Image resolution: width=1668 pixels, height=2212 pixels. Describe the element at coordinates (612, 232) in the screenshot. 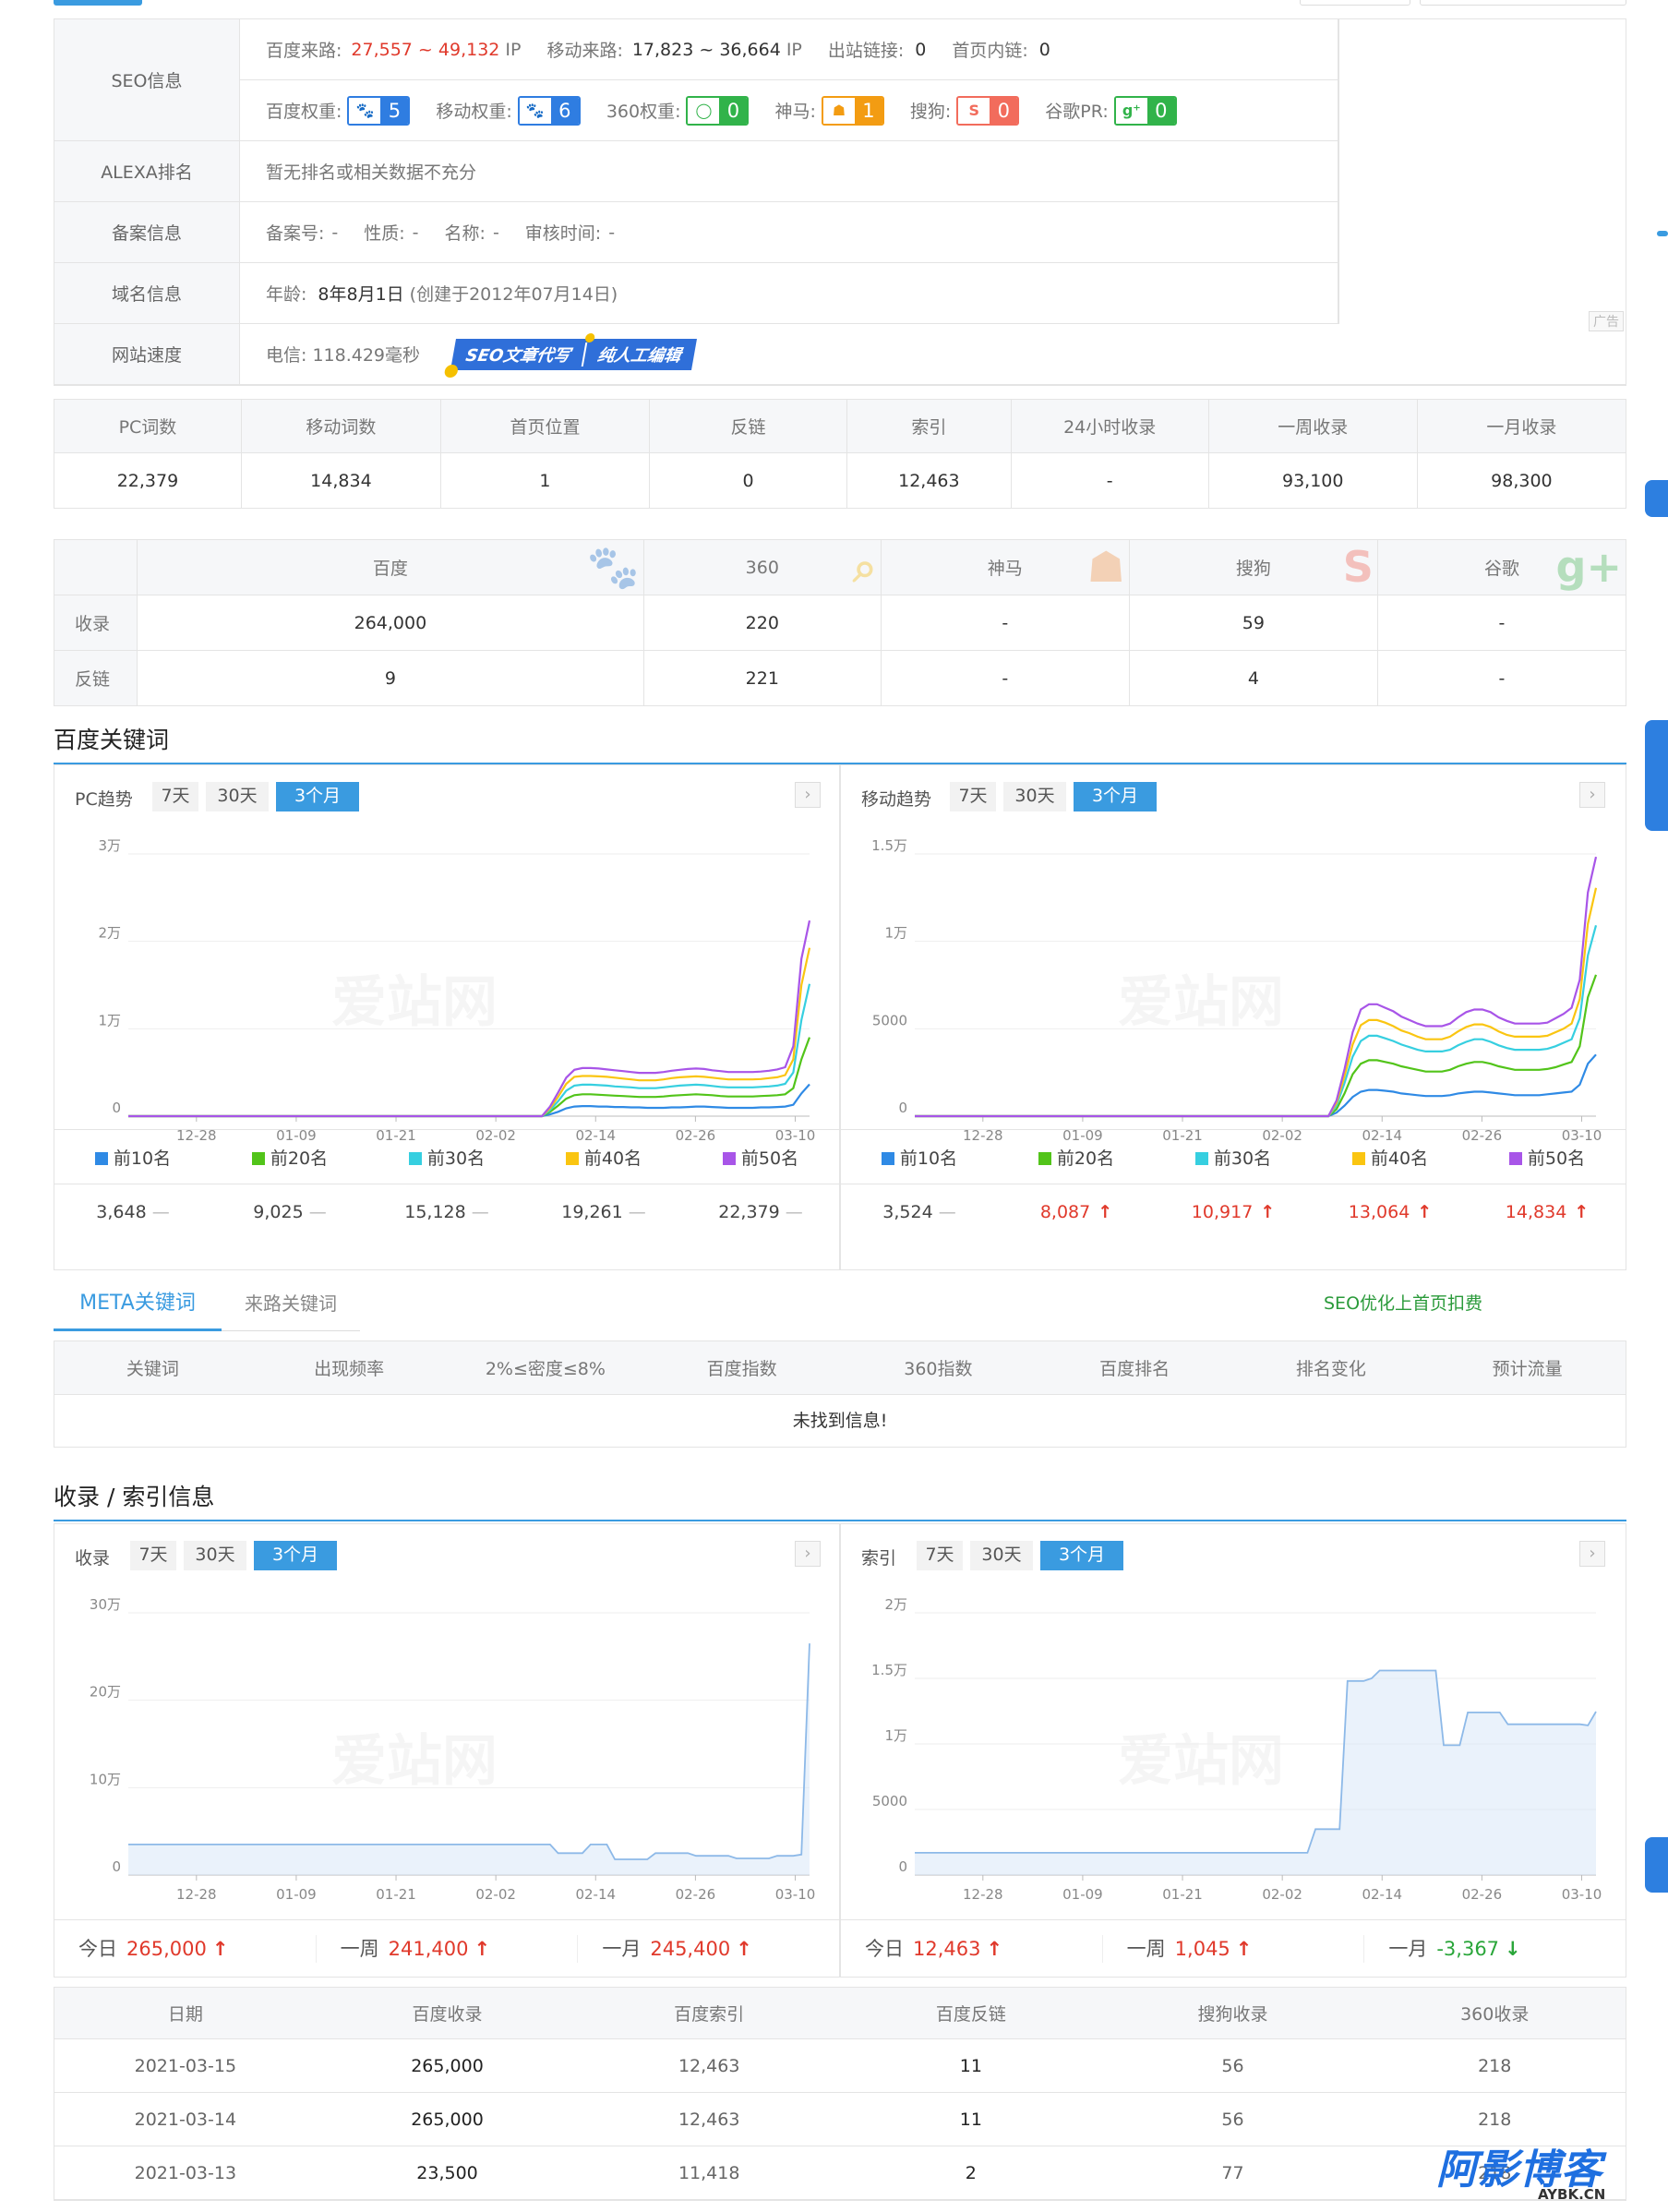

I see `beian-time: -` at that location.